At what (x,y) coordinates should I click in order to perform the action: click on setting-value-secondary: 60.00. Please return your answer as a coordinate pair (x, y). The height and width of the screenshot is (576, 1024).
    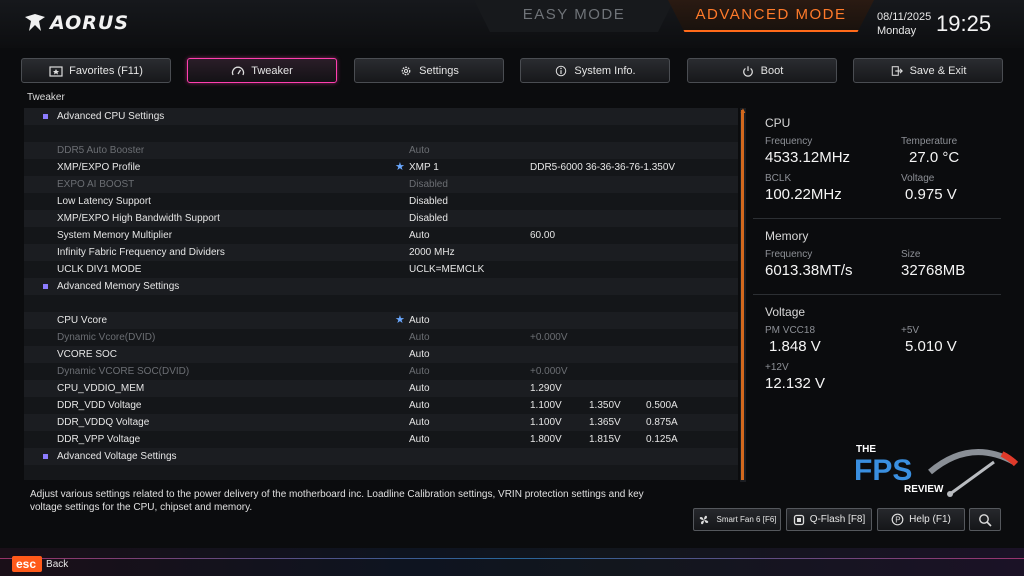
    Looking at the image, I should click on (543, 235).